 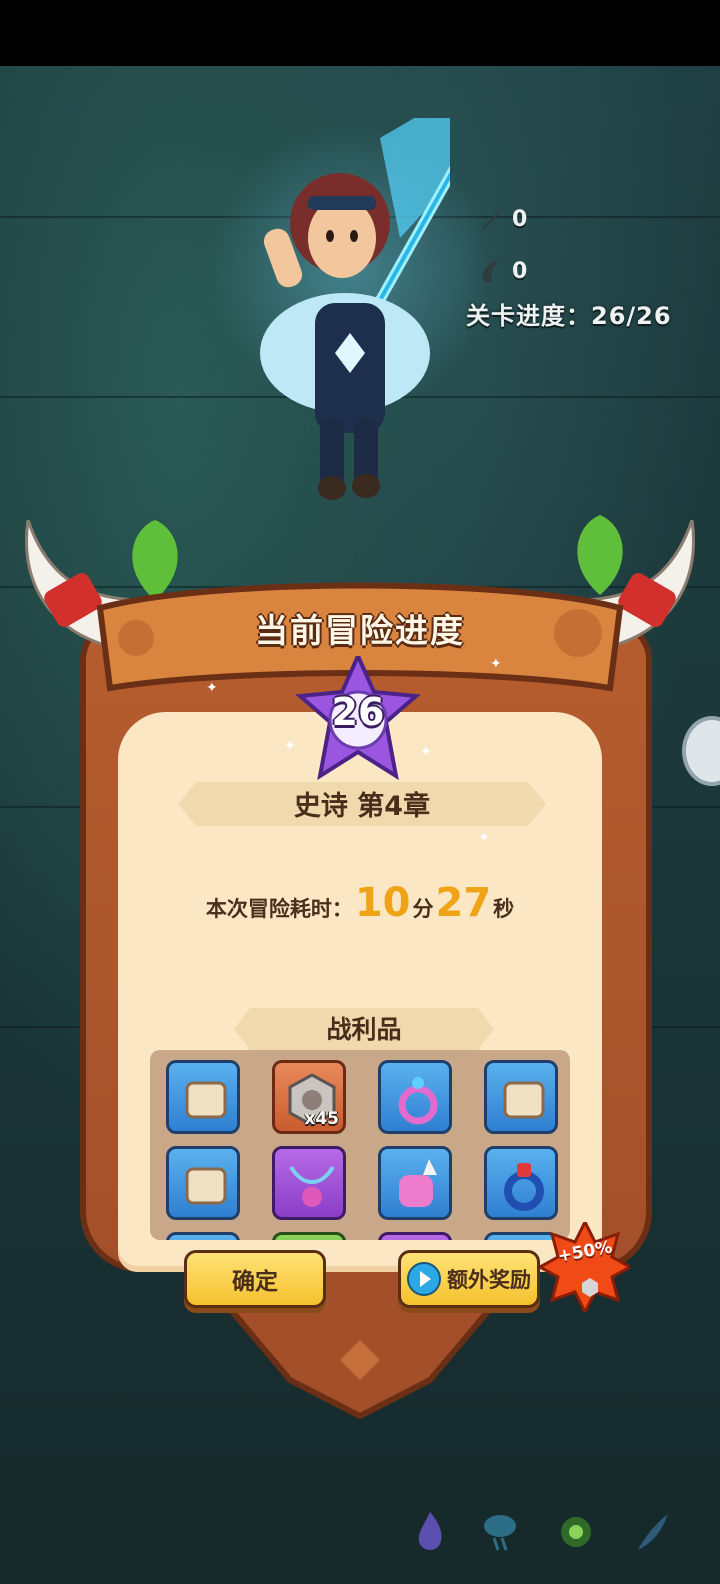 I want to click on loot-slot: x45, so click(x=309, y=1097).